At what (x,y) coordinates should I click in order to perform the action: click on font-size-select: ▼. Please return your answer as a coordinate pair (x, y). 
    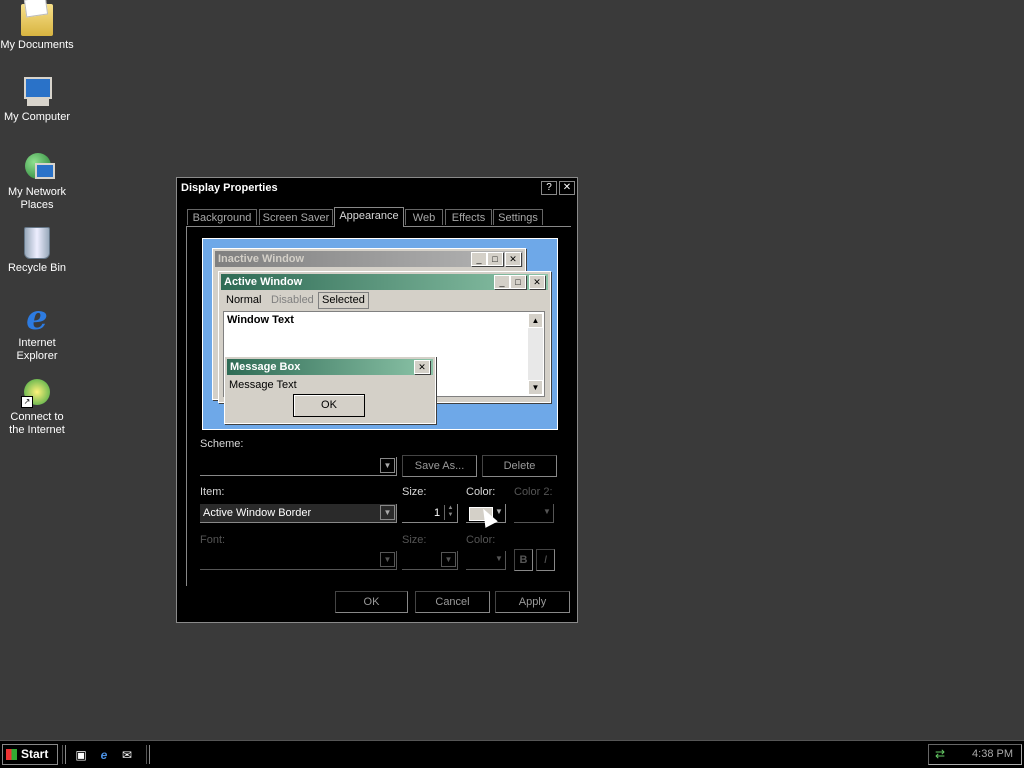
    Looking at the image, I should click on (430, 560).